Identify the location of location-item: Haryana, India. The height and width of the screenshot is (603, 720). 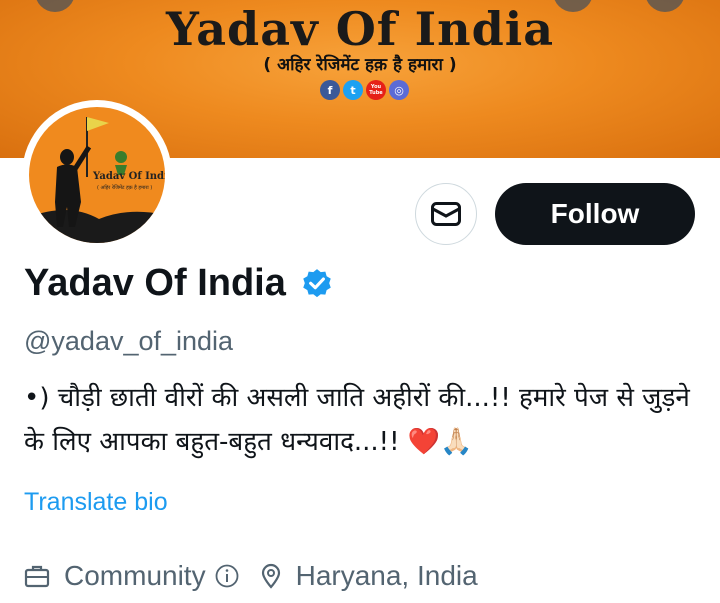
(369, 576).